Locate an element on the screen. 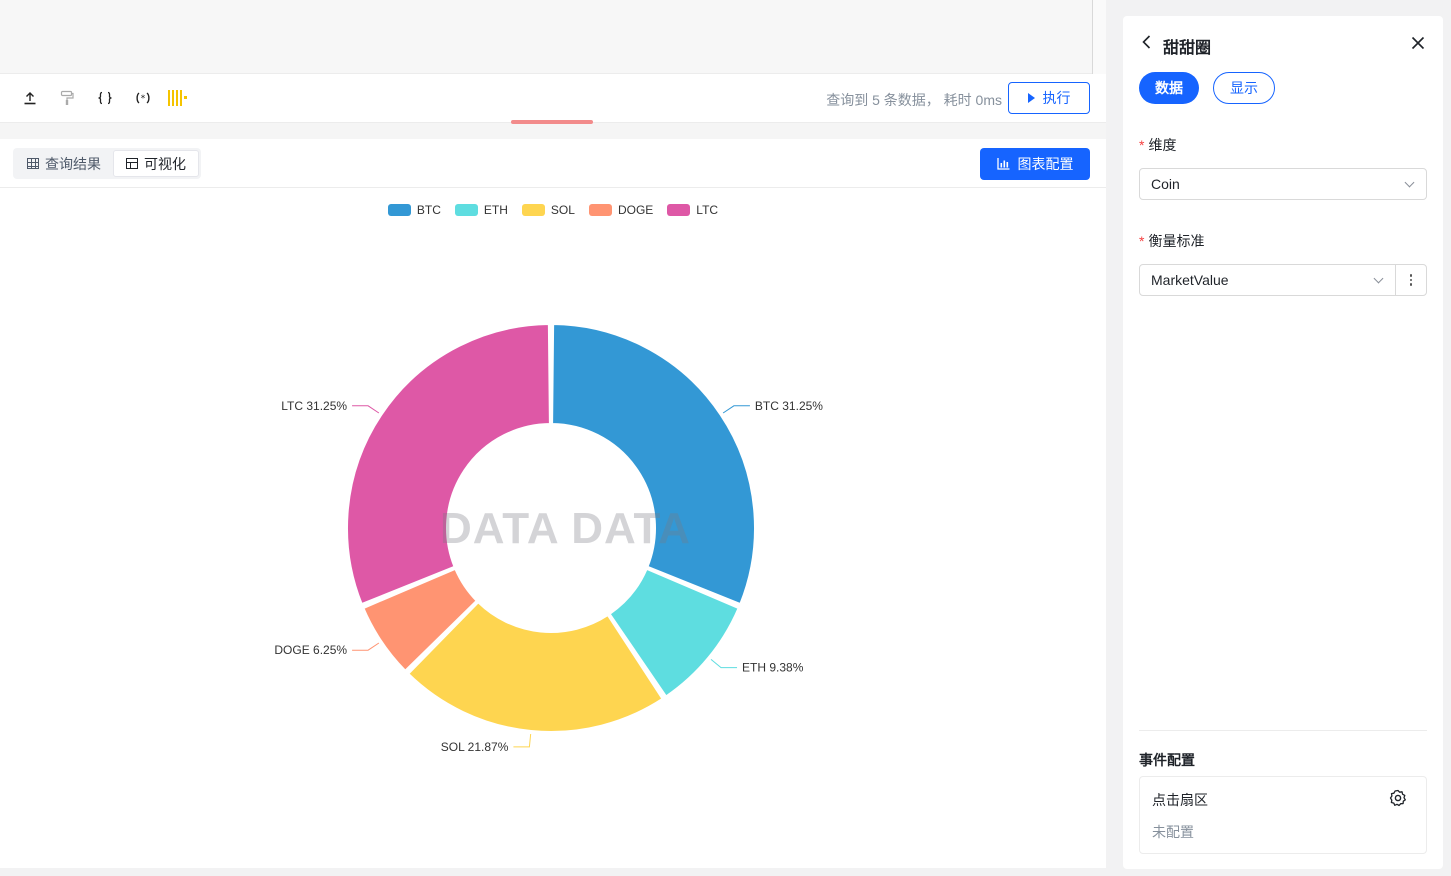 This screenshot has width=1451, height=876. tab-visualization-label: 可视化 is located at coordinates (165, 163).